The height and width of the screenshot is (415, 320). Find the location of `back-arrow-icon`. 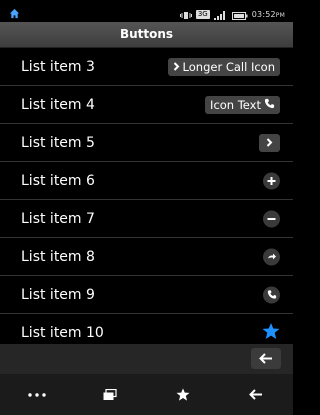

back-arrow-icon is located at coordinates (266, 358).